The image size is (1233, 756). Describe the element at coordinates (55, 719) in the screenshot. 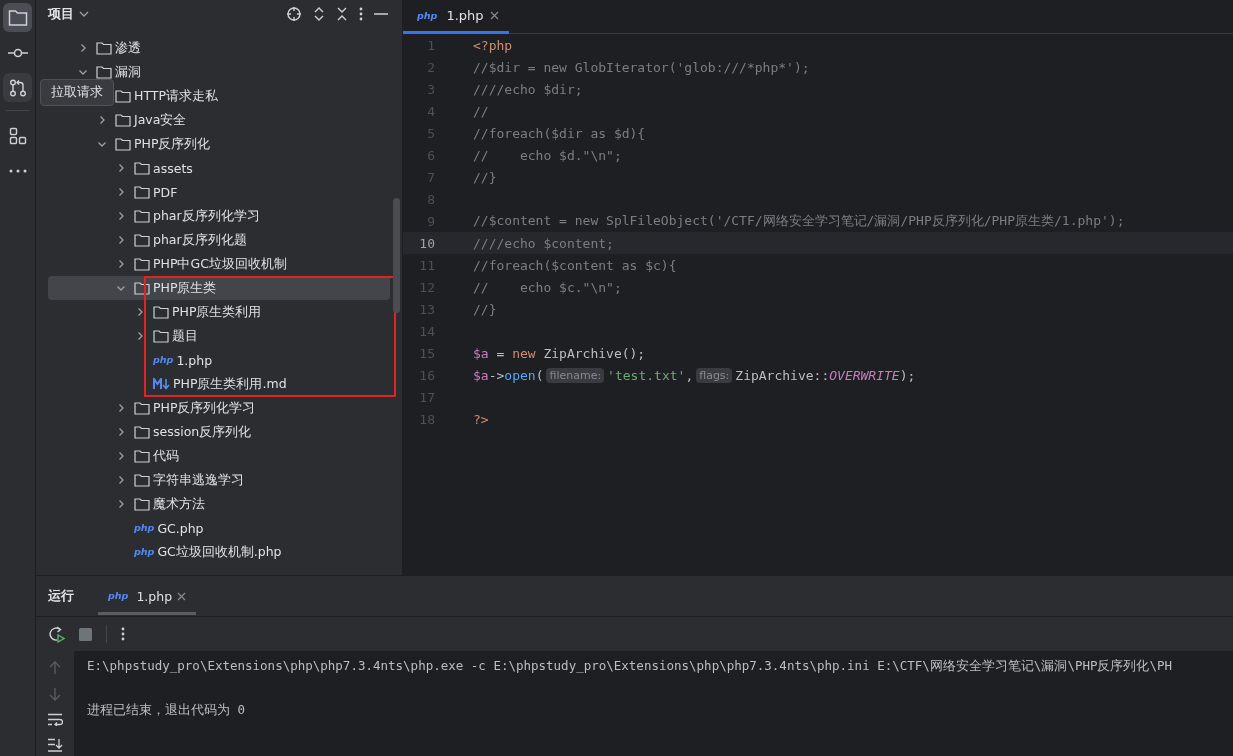

I see `soft-wrap-icon` at that location.